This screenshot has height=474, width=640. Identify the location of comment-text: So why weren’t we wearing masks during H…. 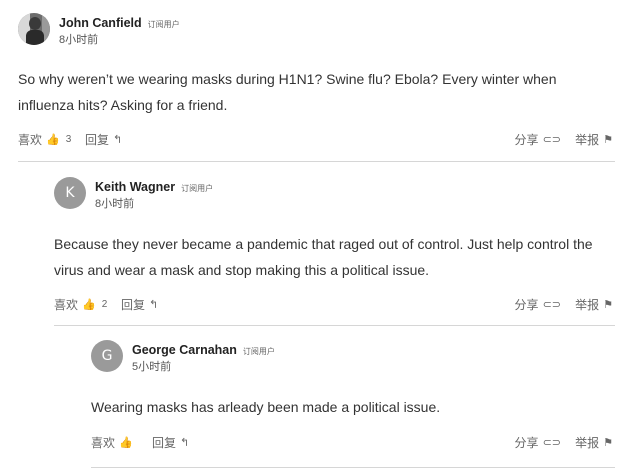
(287, 92).